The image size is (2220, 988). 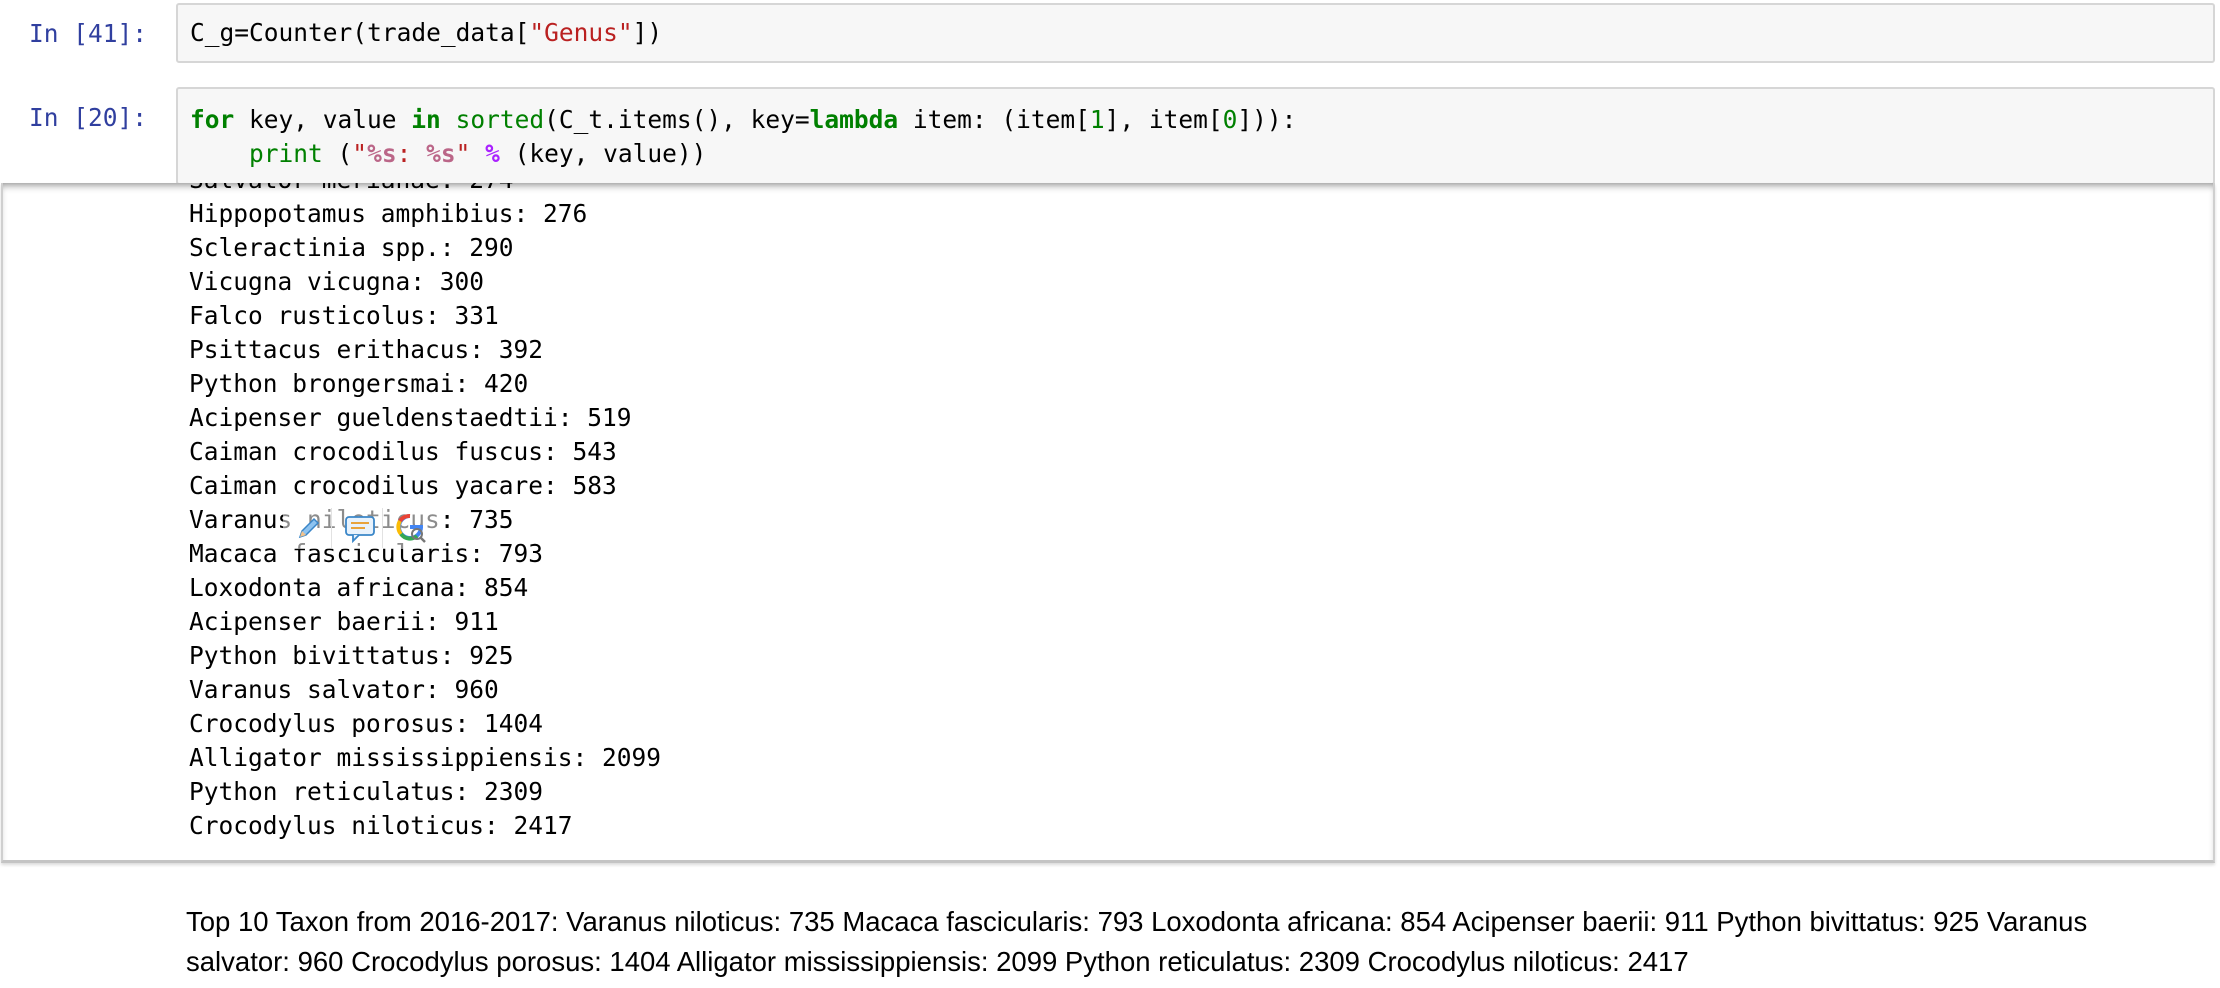 I want to click on code-line: print ("%s: %s" % (key, value)), so click(x=478, y=153).